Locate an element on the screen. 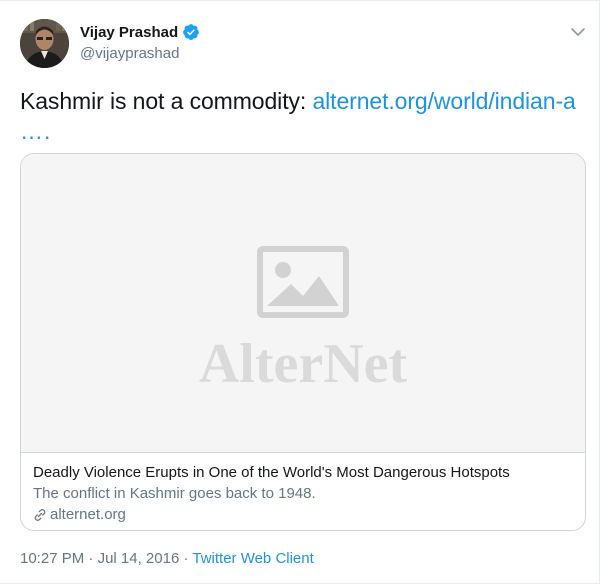 The image size is (600, 584). avatar is located at coordinates (44, 43).